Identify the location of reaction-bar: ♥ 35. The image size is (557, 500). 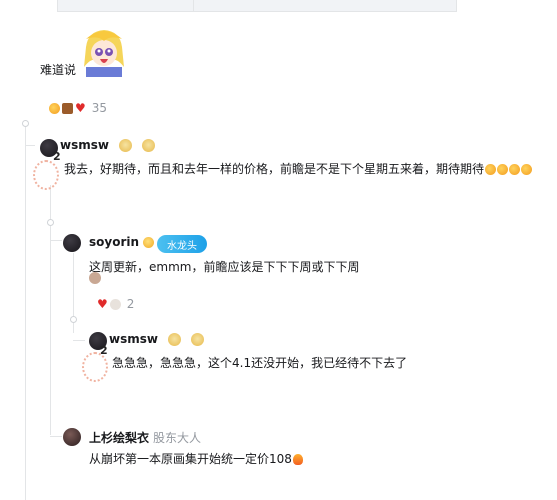
(78, 108).